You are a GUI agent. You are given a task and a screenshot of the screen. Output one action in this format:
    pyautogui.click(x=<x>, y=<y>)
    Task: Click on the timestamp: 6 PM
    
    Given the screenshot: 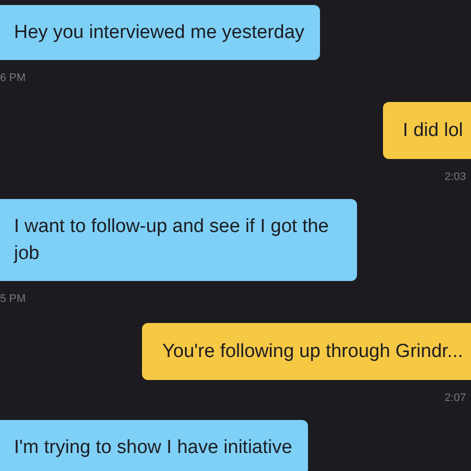 What is the action you would take?
    pyautogui.click(x=13, y=78)
    